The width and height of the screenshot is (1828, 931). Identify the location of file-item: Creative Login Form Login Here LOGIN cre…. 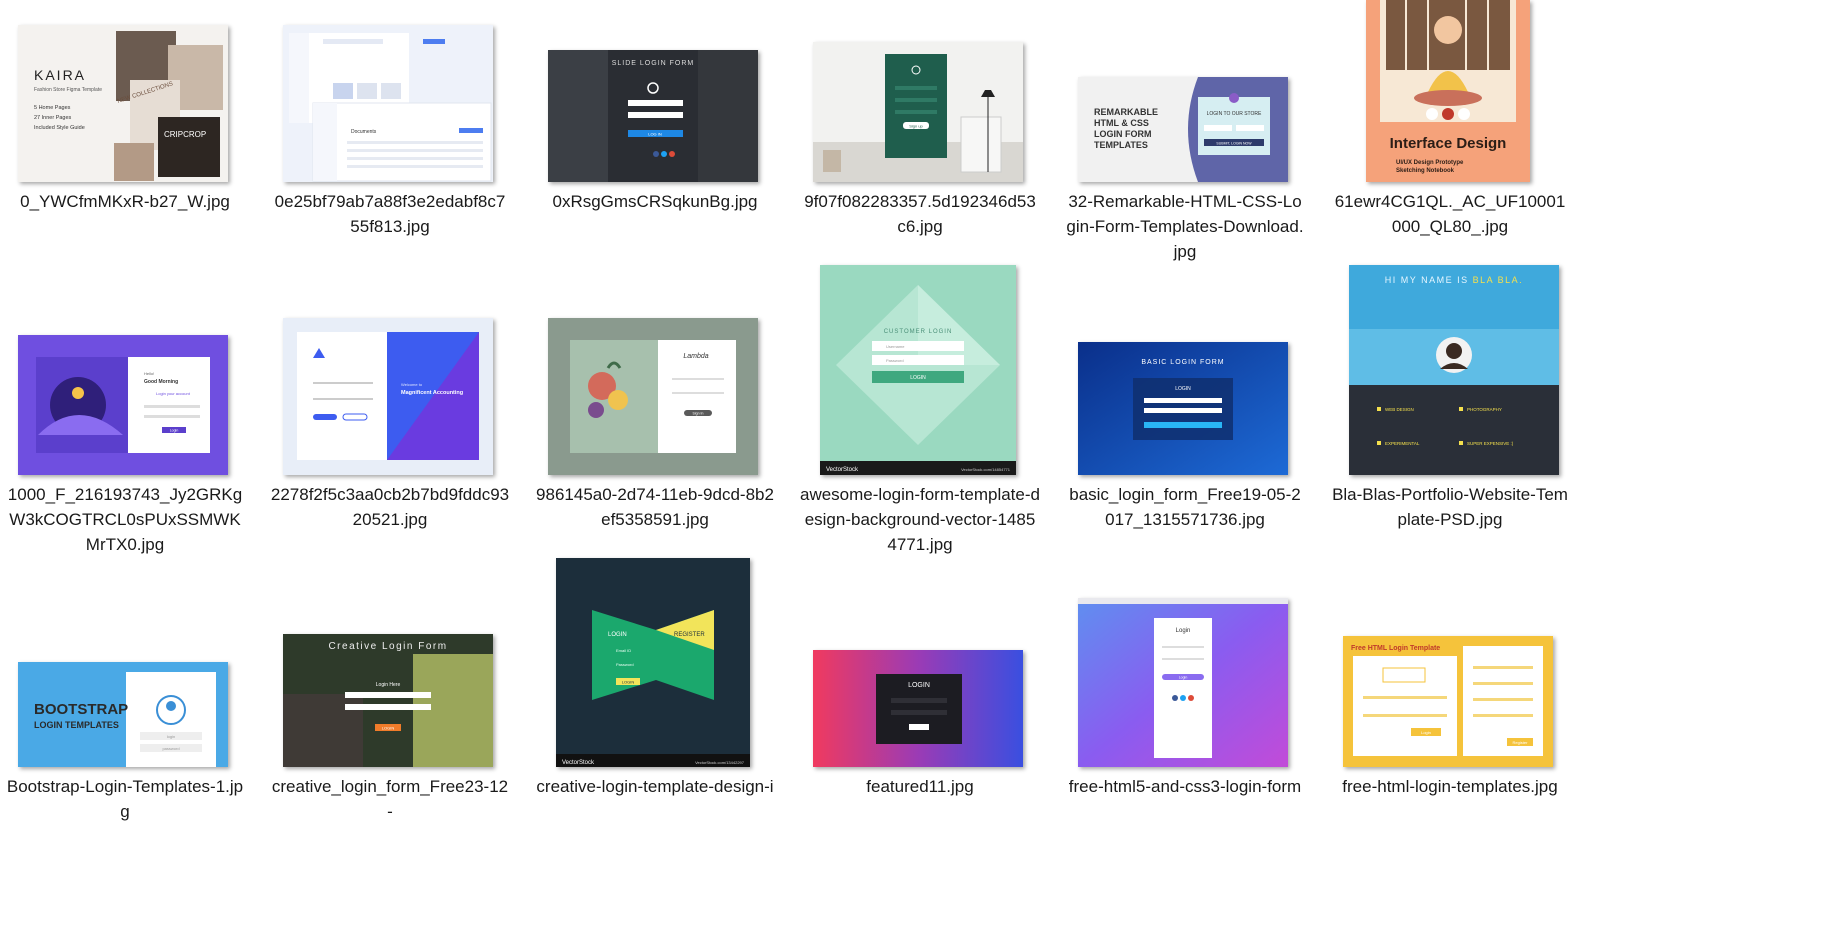
(390, 689).